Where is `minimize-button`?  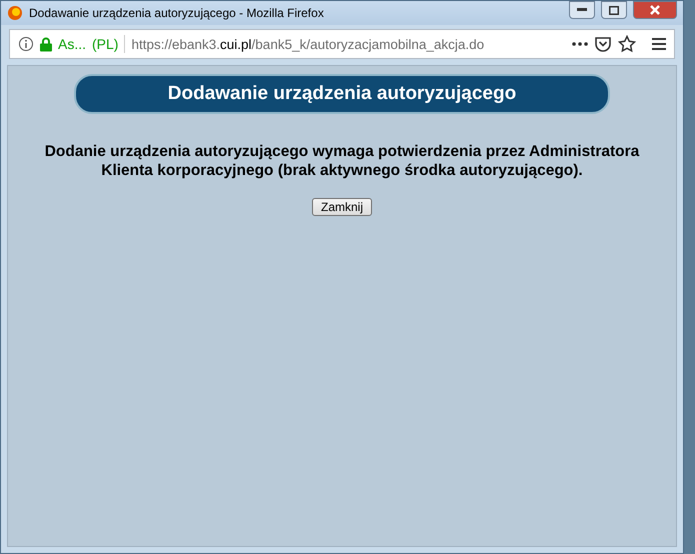
minimize-button is located at coordinates (582, 10).